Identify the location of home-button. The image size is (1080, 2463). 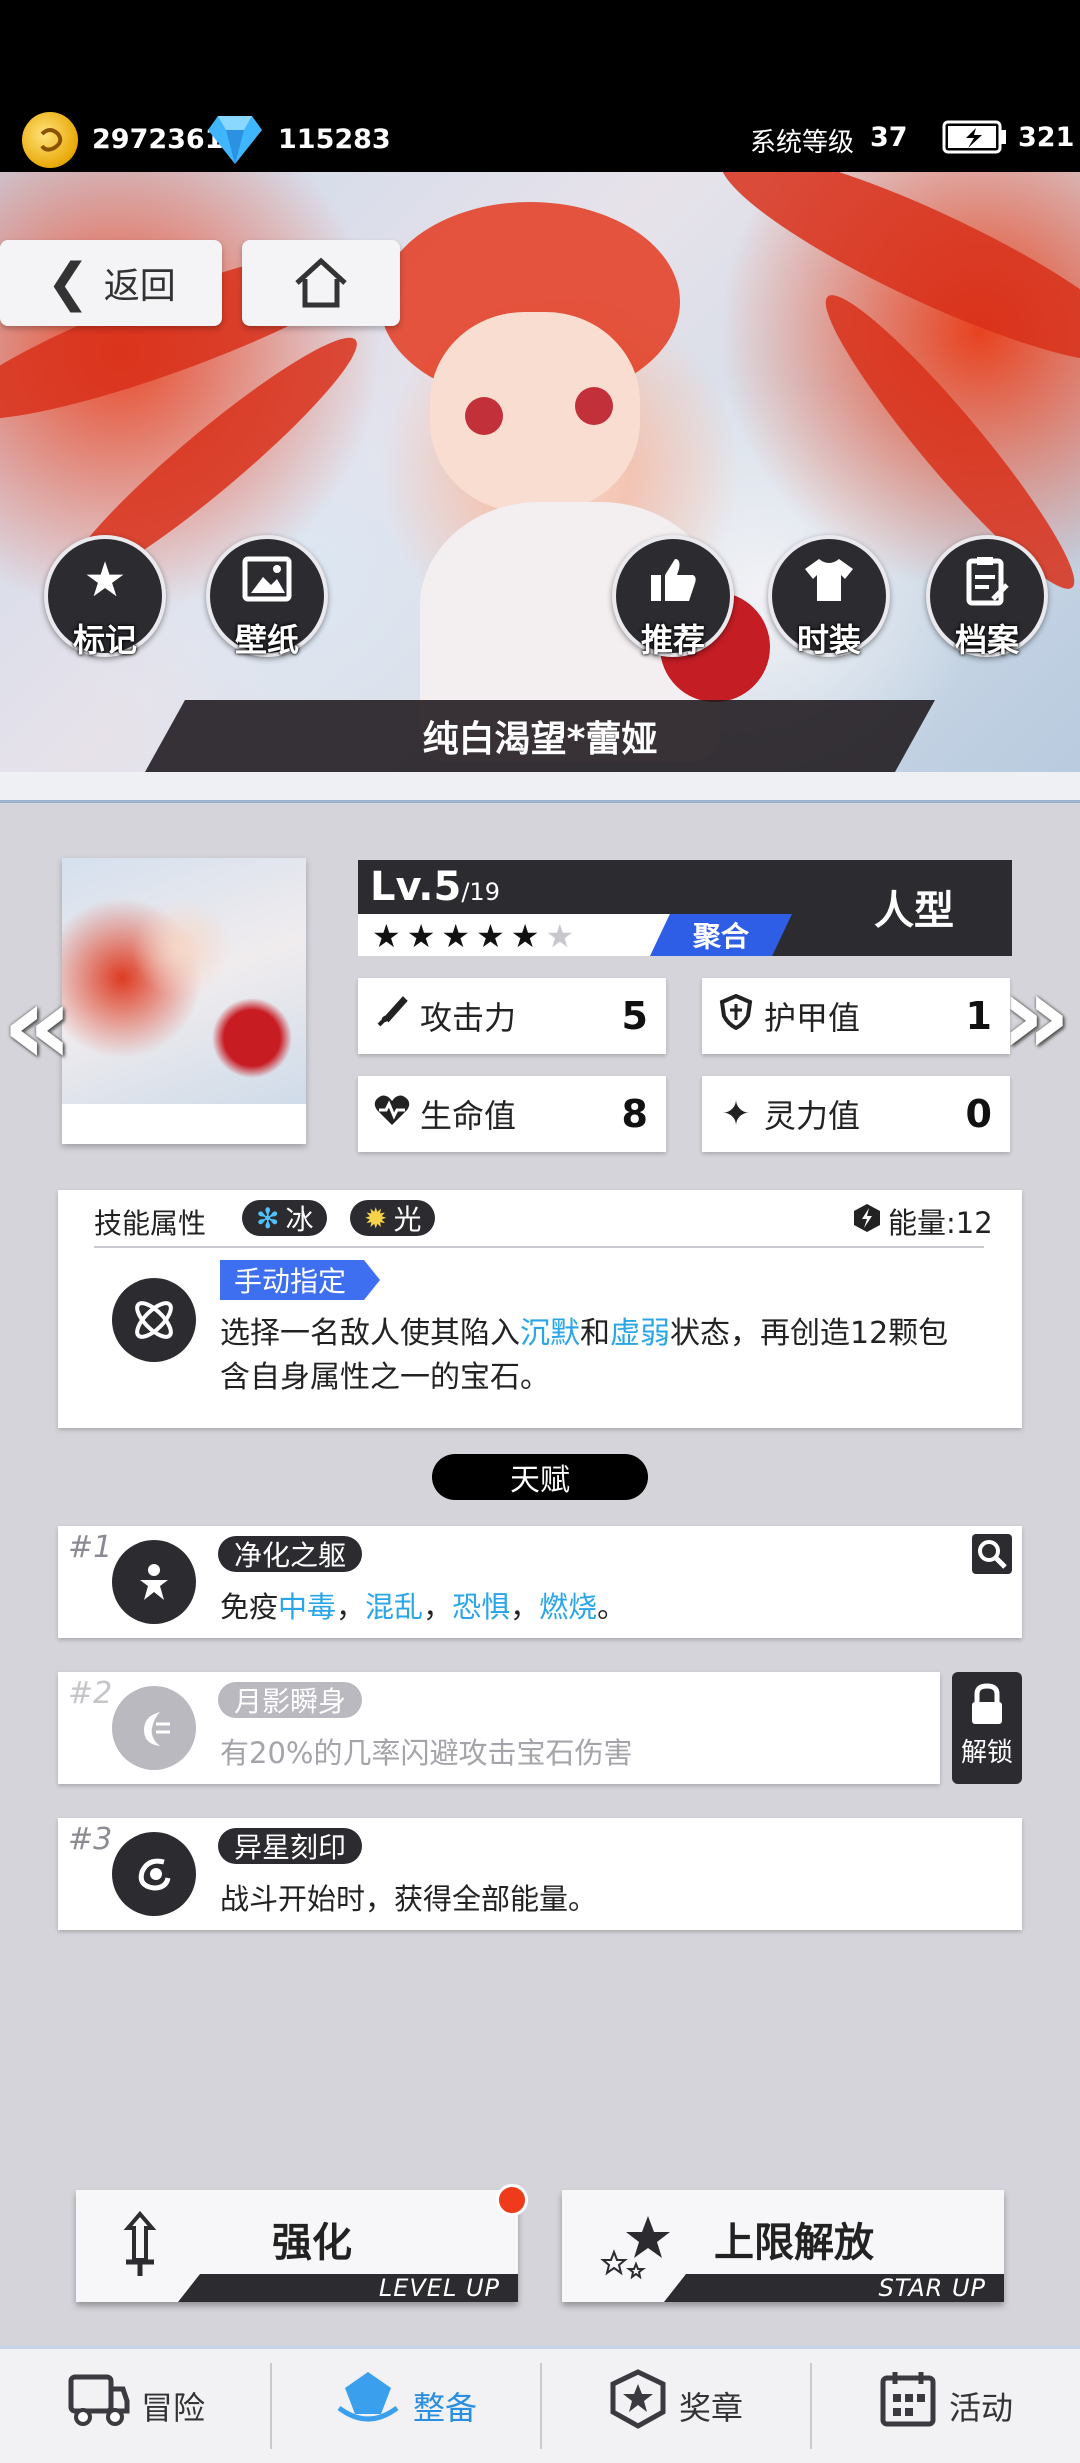
(321, 283).